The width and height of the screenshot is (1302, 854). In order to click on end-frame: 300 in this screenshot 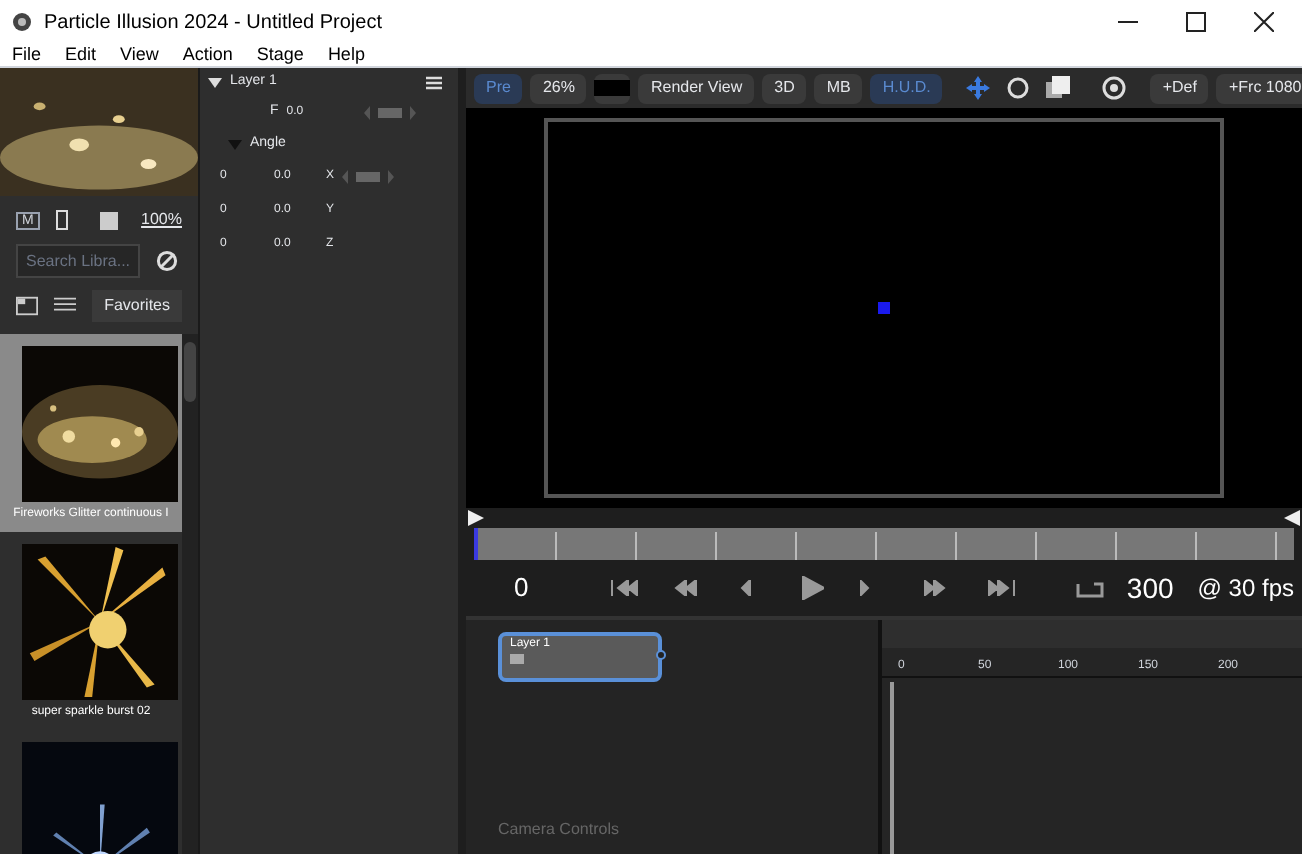, I will do `click(1150, 588)`.